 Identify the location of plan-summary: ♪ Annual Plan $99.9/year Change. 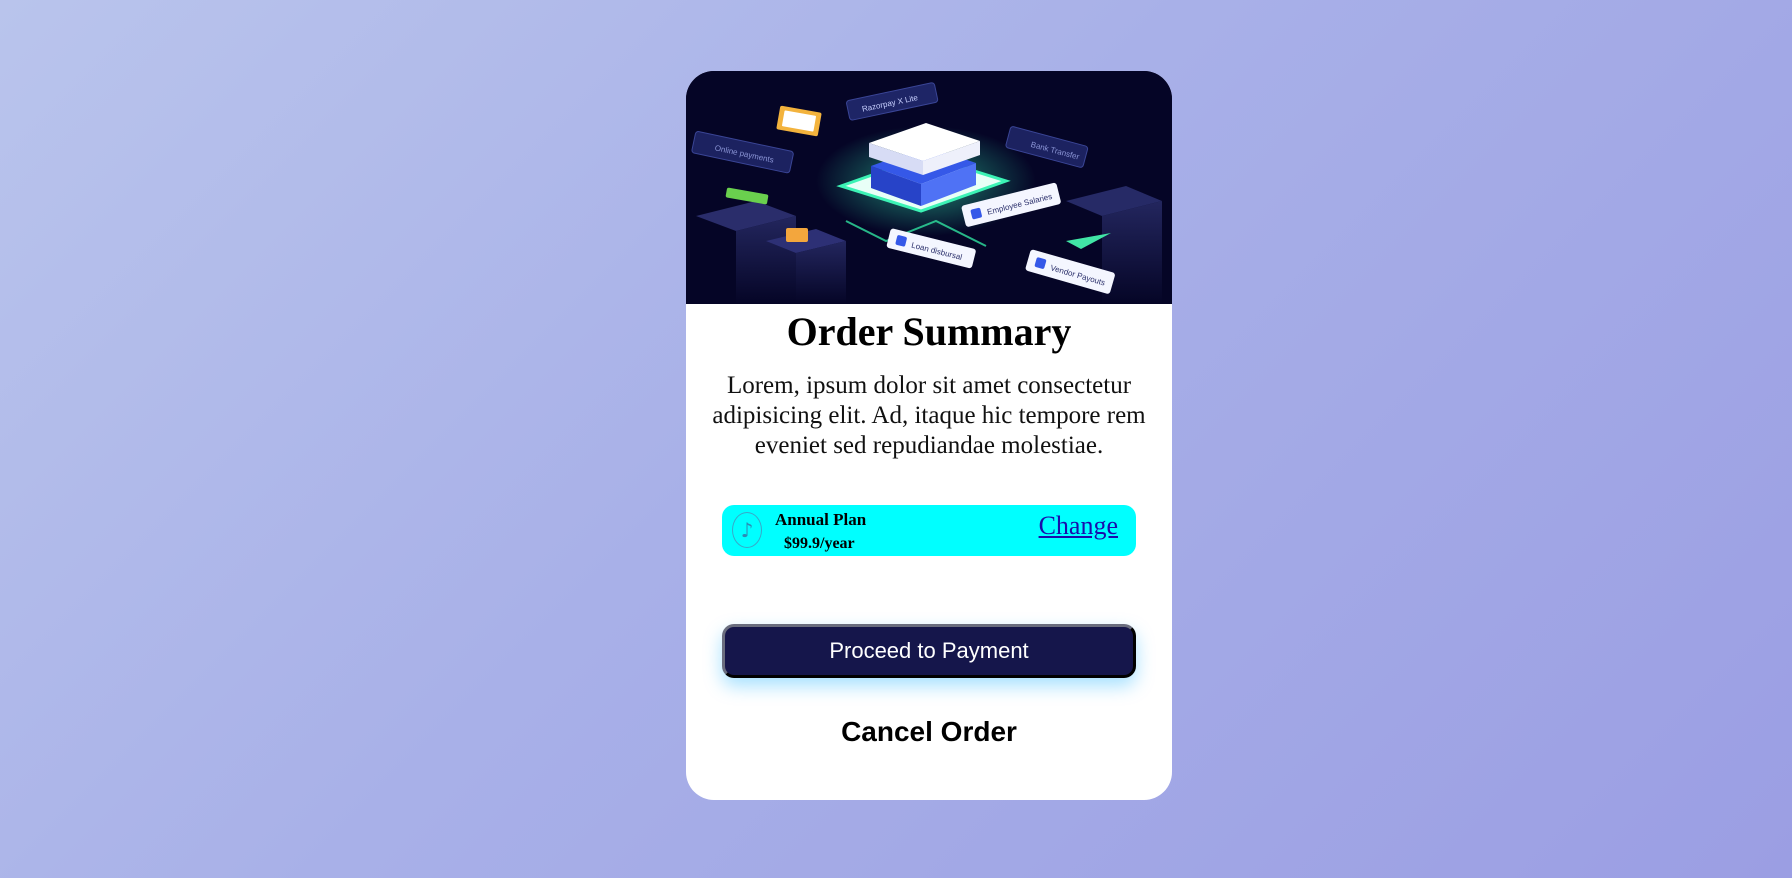
(929, 530).